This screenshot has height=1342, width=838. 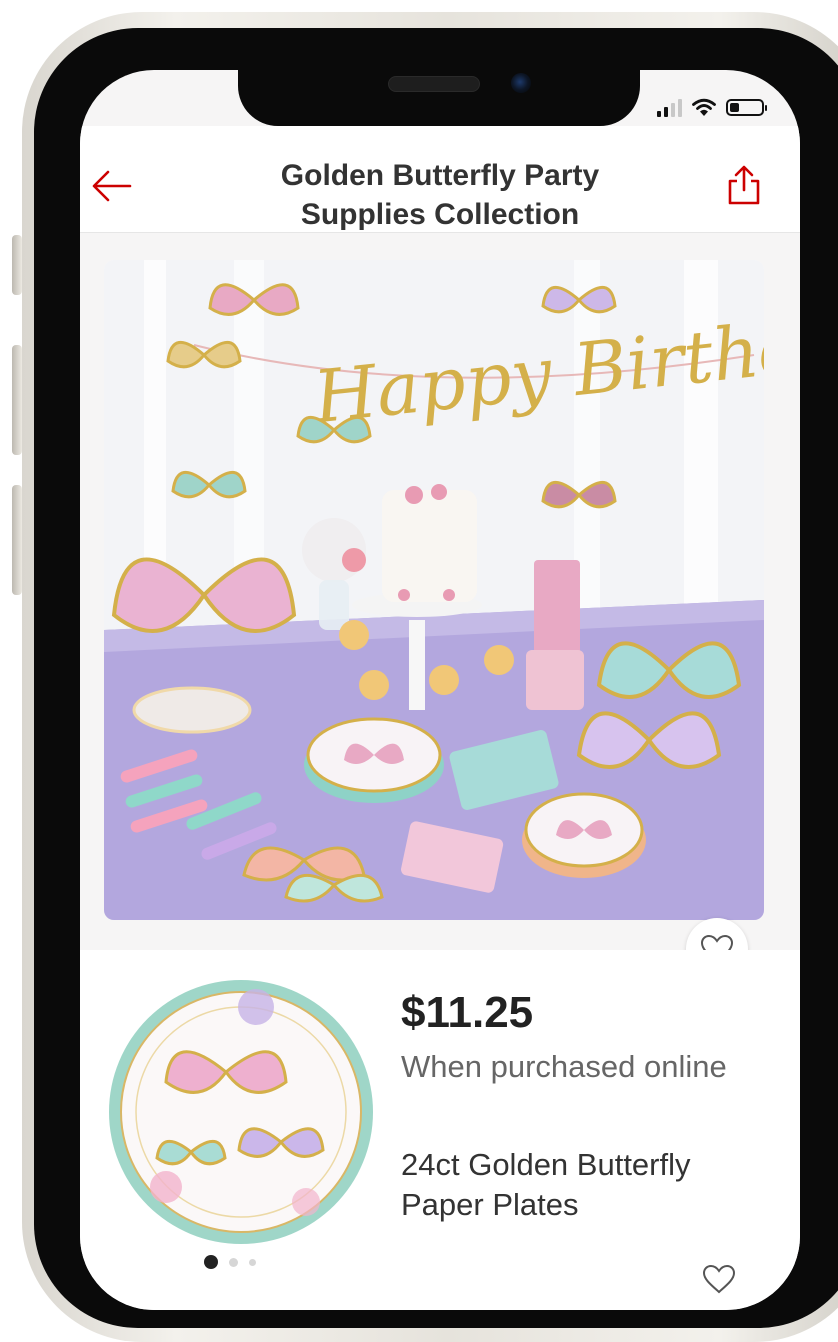 What do you see at coordinates (17, 265) in the screenshot?
I see `mute-switch` at bounding box center [17, 265].